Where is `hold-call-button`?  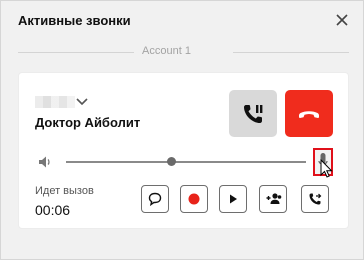 hold-call-button is located at coordinates (253, 113).